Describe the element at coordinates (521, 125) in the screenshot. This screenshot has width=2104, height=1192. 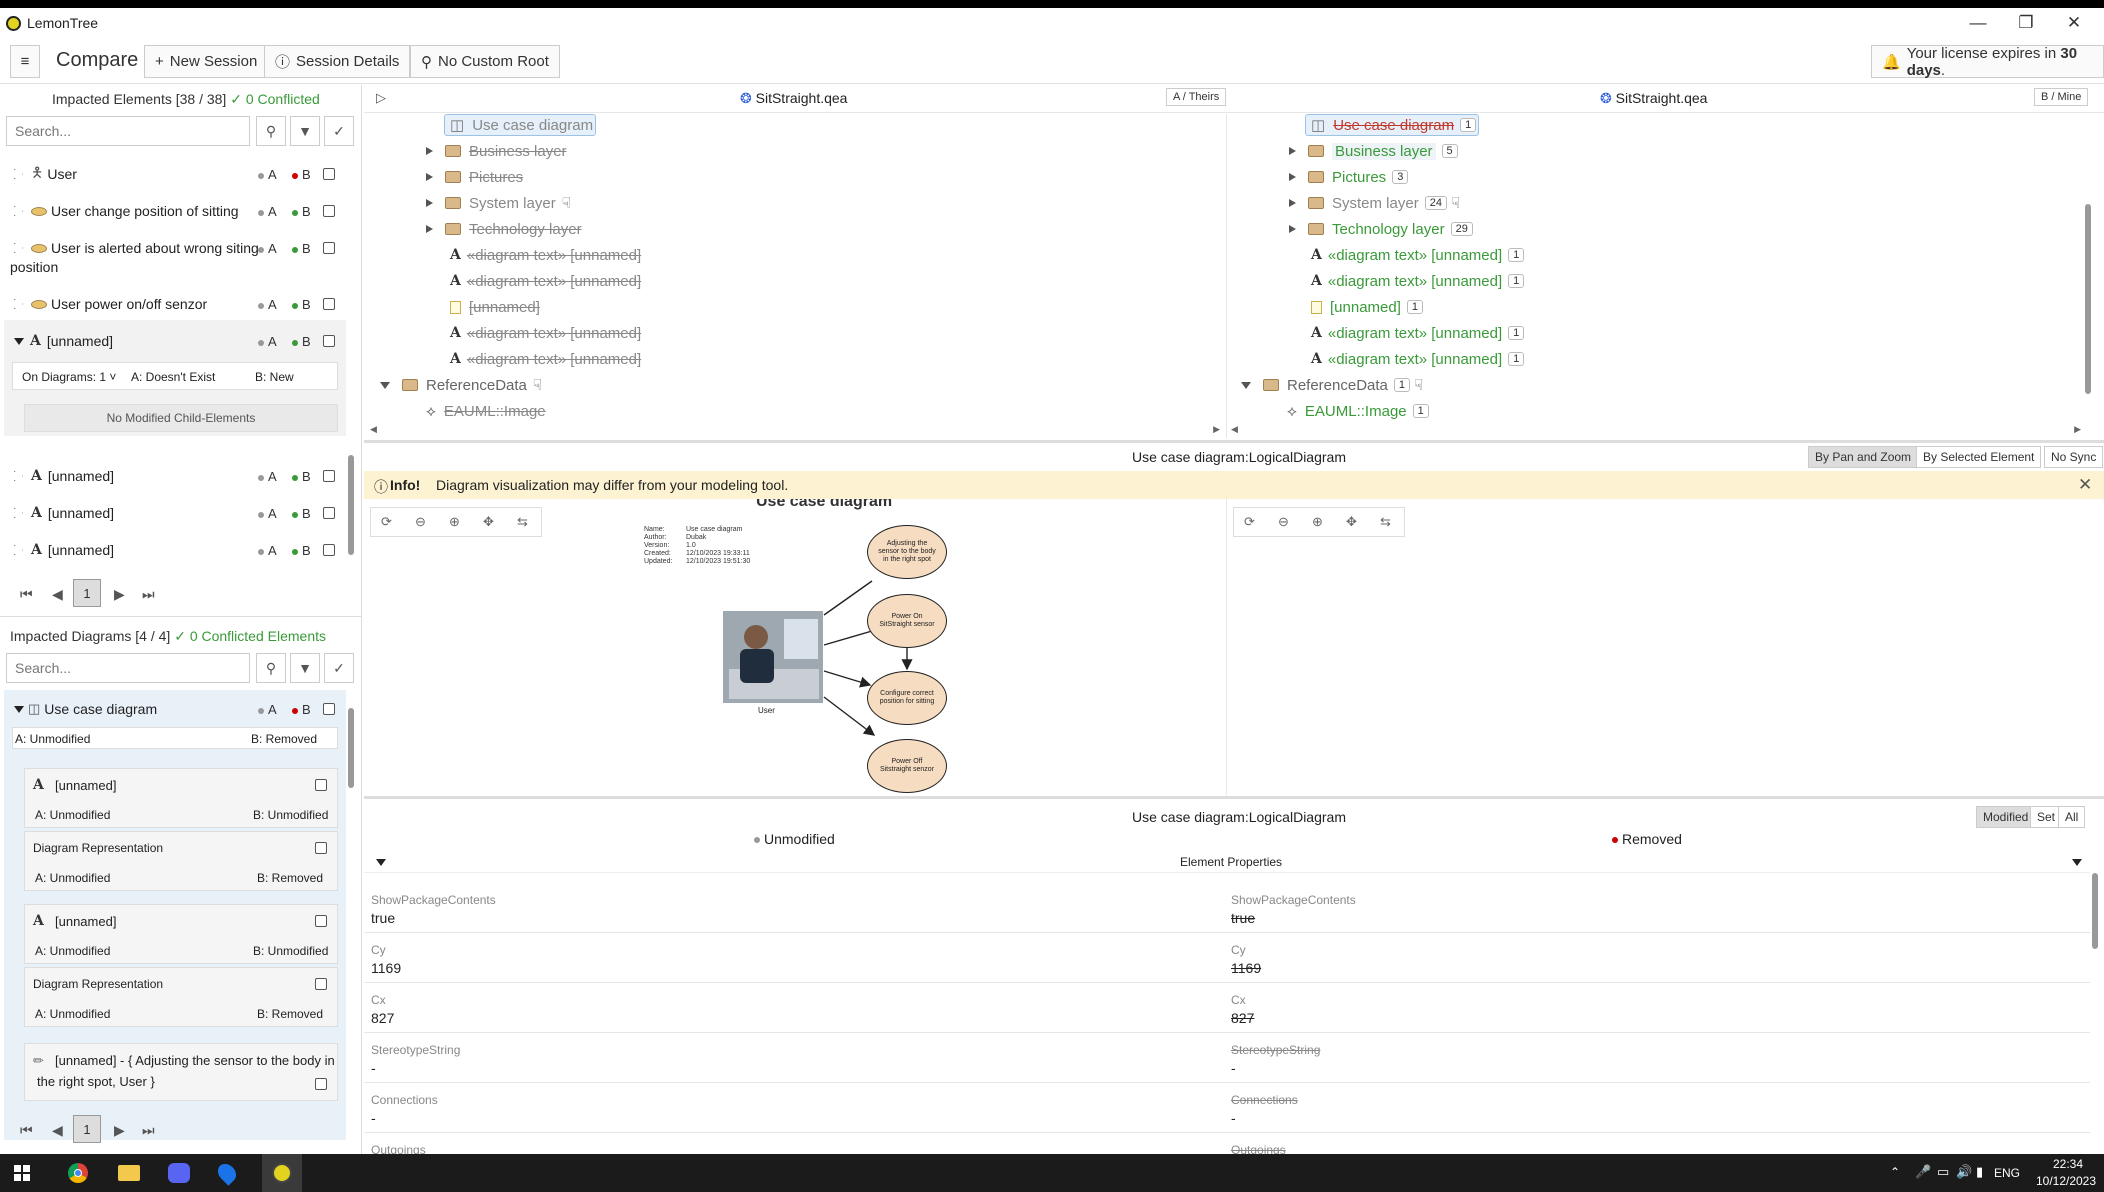
I see `tree-item: ◫ Use case diagram` at that location.